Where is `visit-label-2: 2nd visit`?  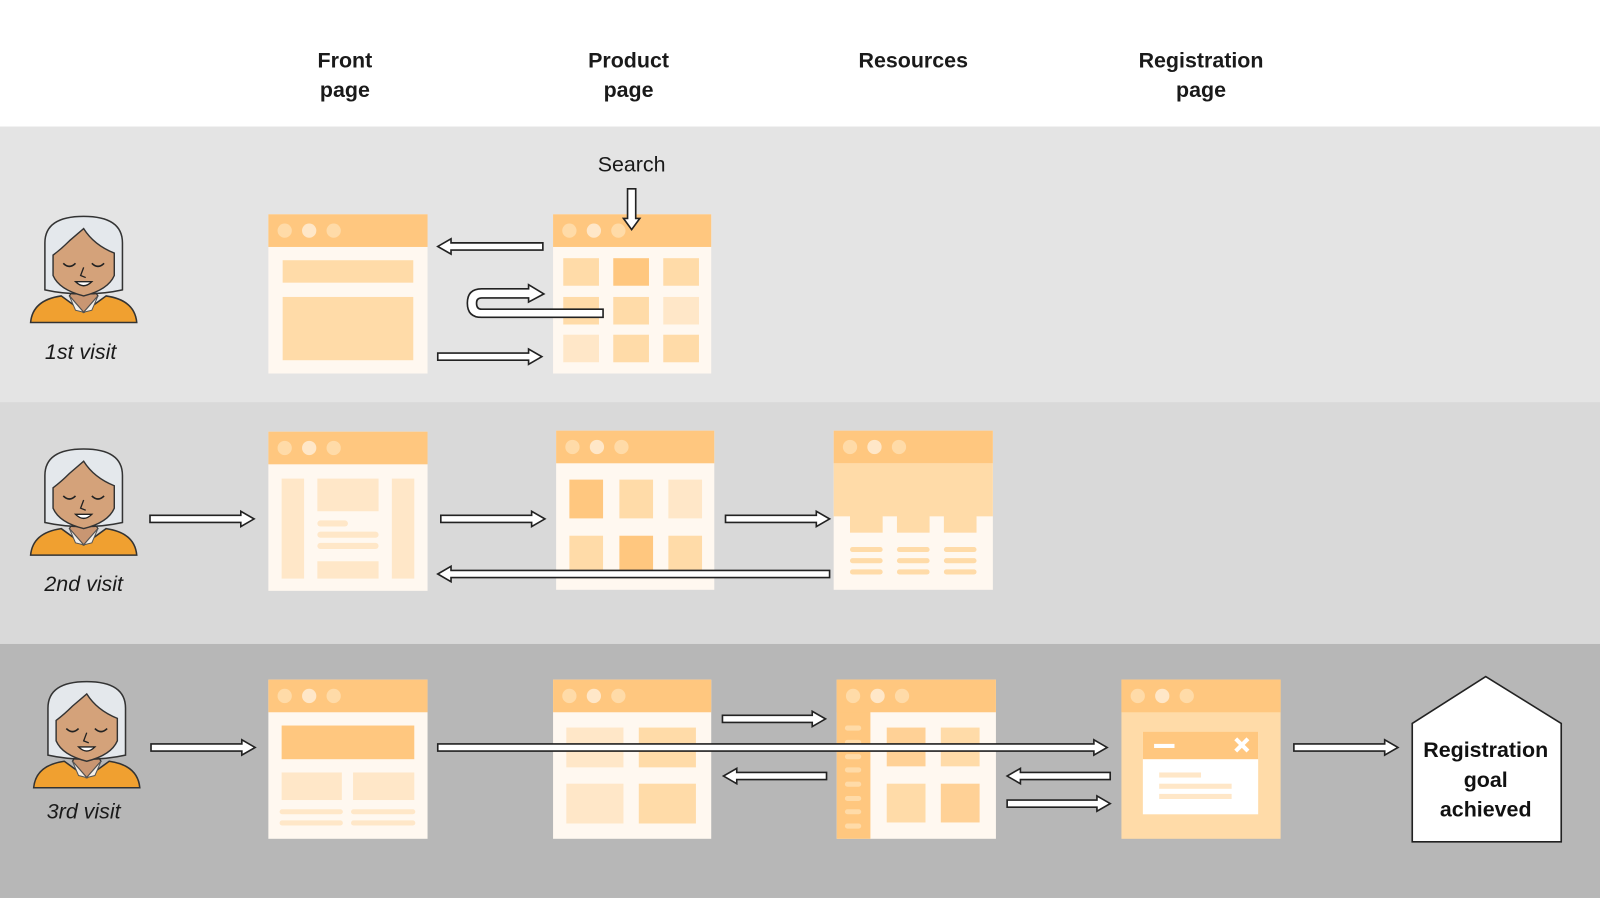
visit-label-2: 2nd visit is located at coordinates (83, 584).